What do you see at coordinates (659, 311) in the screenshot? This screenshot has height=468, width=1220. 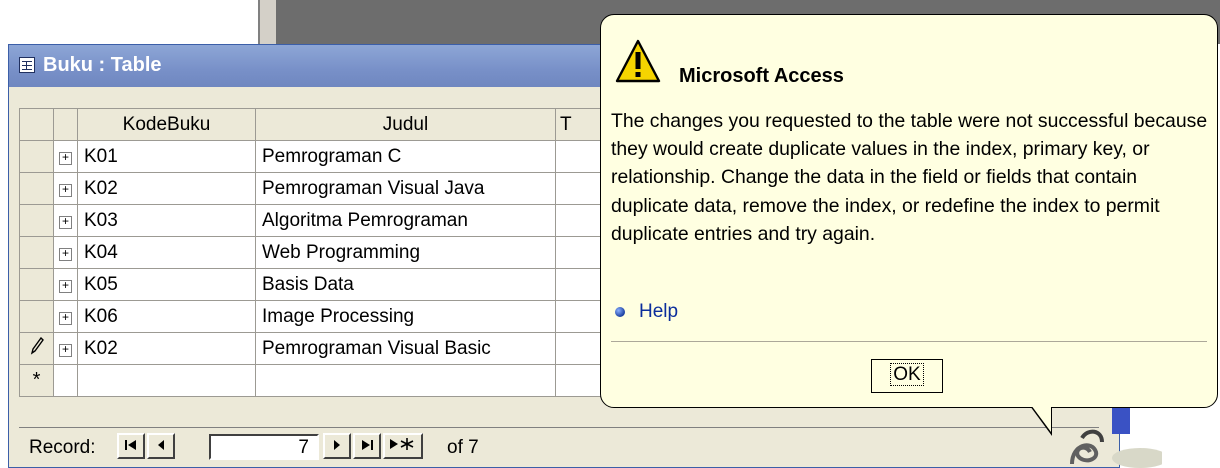 I see `help-label: Help` at bounding box center [659, 311].